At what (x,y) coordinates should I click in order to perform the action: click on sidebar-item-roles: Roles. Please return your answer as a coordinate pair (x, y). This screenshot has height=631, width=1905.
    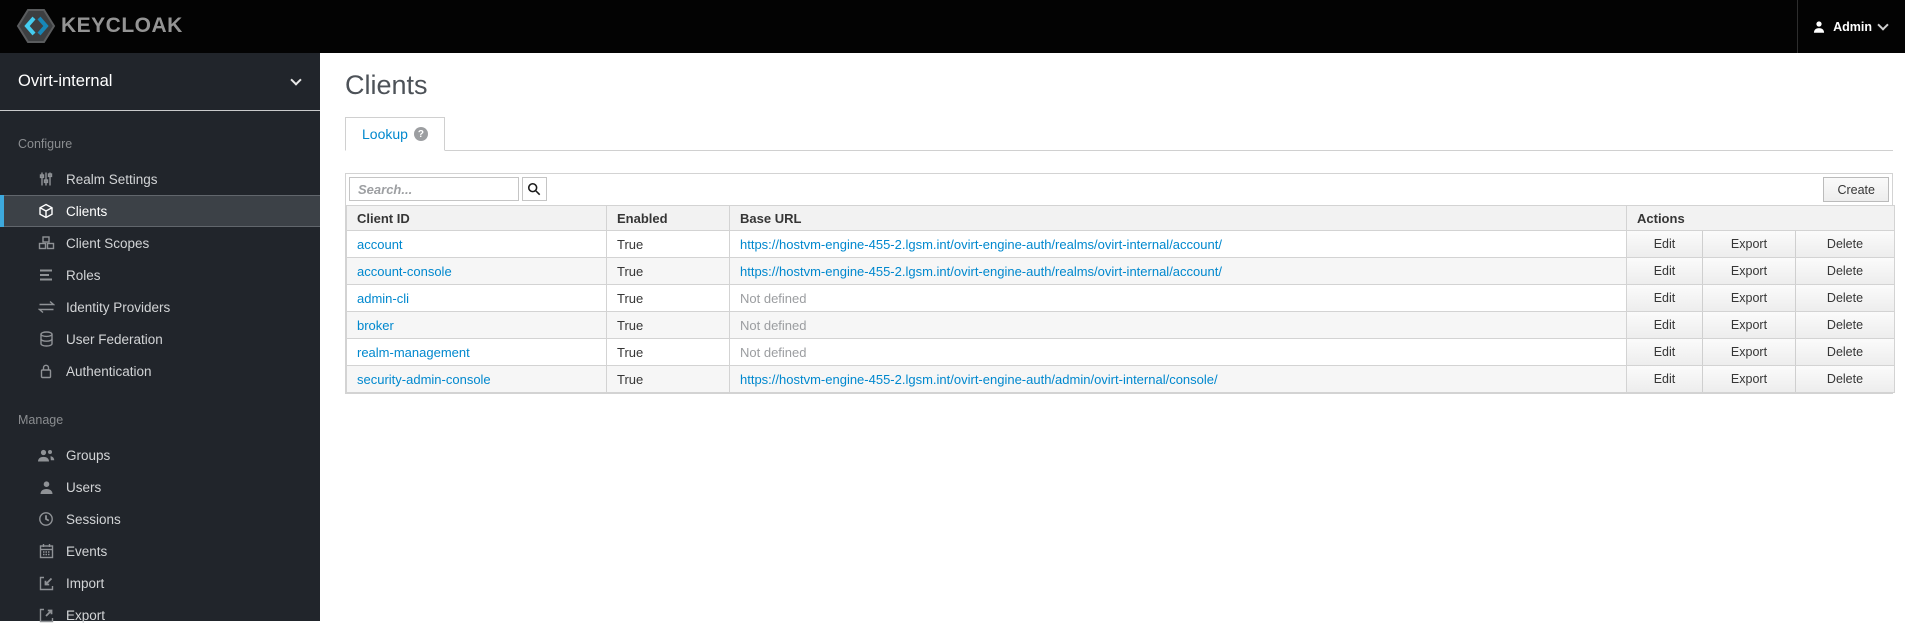
    Looking at the image, I should click on (160, 275).